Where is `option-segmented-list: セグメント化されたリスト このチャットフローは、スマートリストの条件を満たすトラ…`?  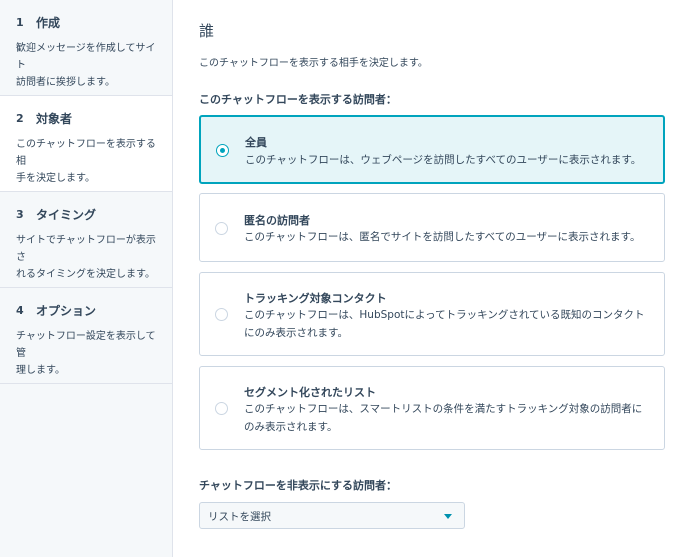 option-segmented-list: セグメント化されたリスト このチャットフローは、スマートリストの条件を満たすトラ… is located at coordinates (432, 408).